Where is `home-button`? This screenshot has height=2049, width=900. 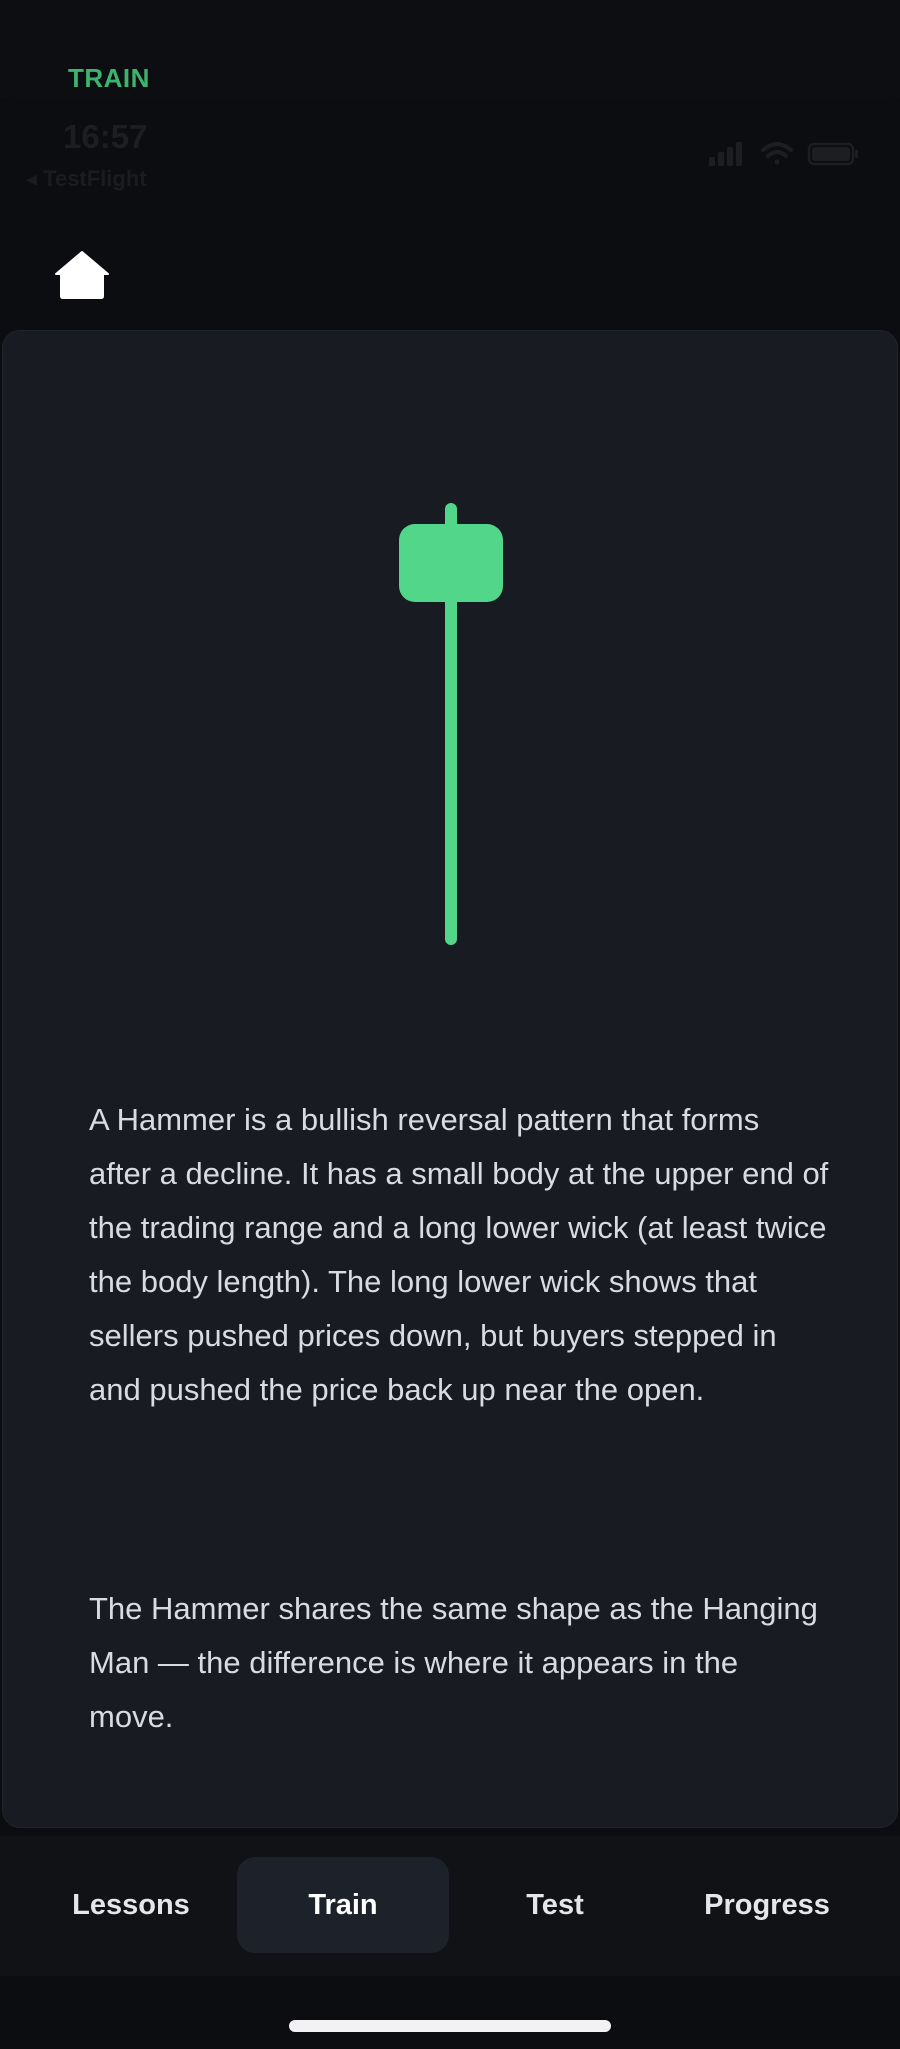 home-button is located at coordinates (82, 275).